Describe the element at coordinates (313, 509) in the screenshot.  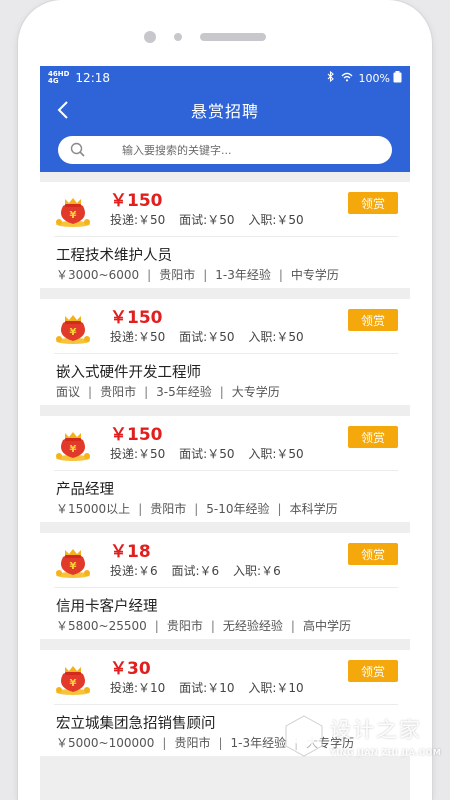
I see `job-education: 本科学历` at that location.